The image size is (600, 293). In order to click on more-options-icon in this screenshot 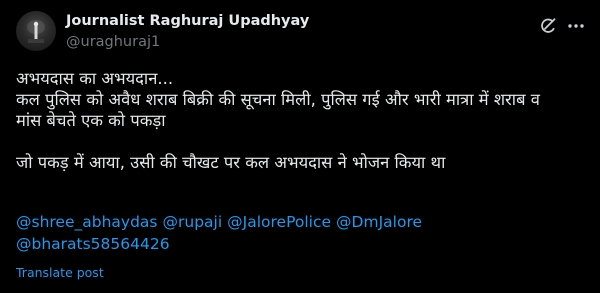, I will do `click(576, 26)`.